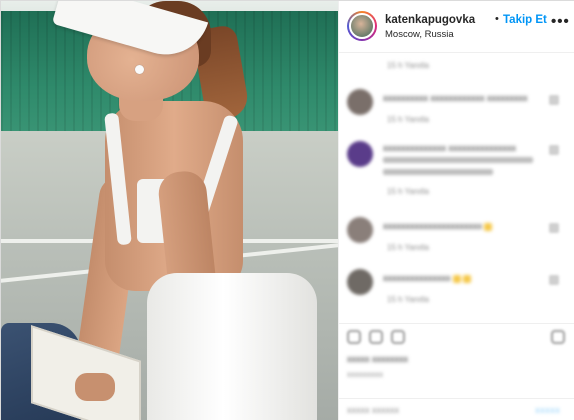  I want to click on photo-hand, so click(95, 387).